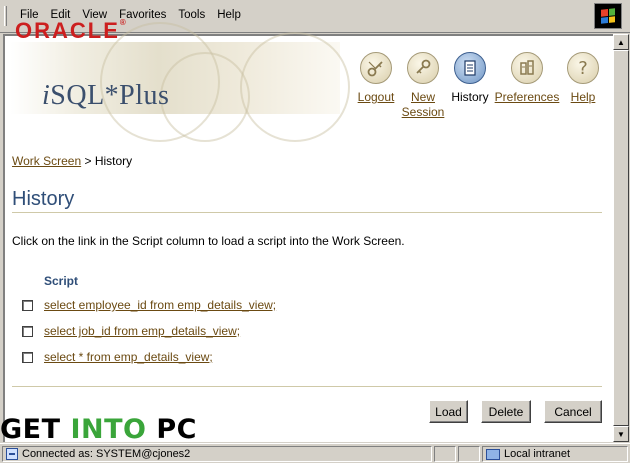 The width and height of the screenshot is (630, 463). I want to click on menu-help: Help, so click(229, 15).